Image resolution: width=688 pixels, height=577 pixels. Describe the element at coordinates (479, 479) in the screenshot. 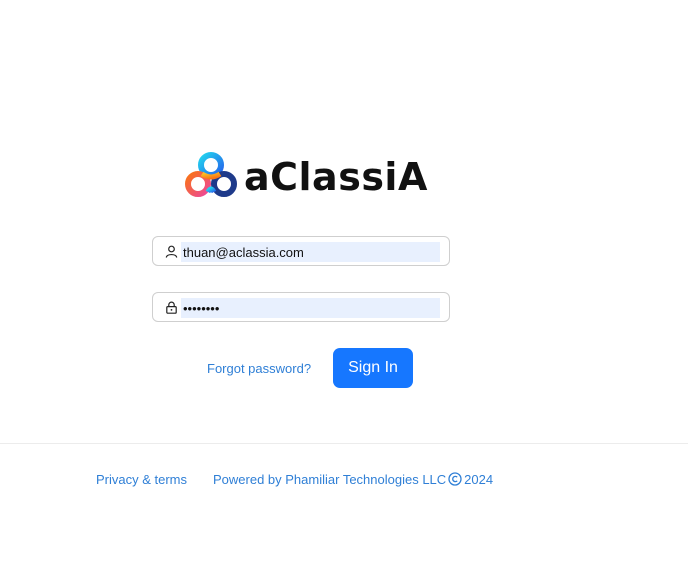

I see `copyright-year: 2024` at that location.